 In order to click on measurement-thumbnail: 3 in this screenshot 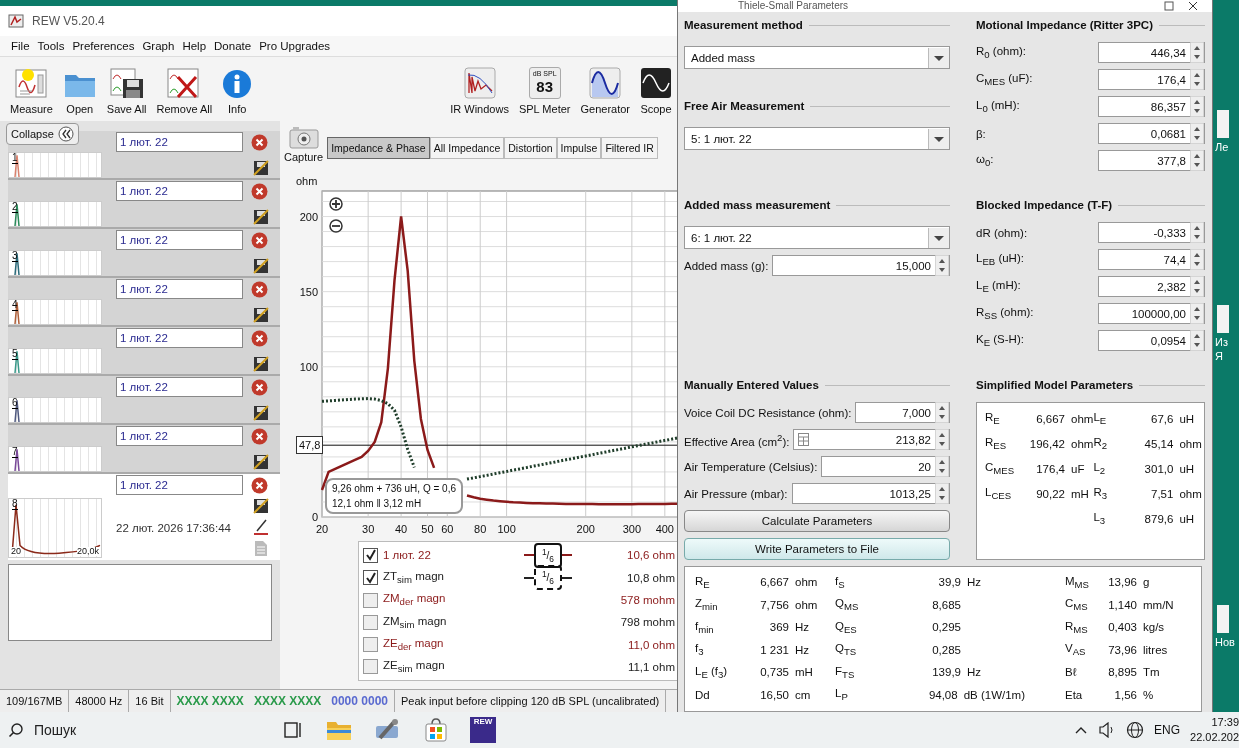, I will do `click(55, 263)`.